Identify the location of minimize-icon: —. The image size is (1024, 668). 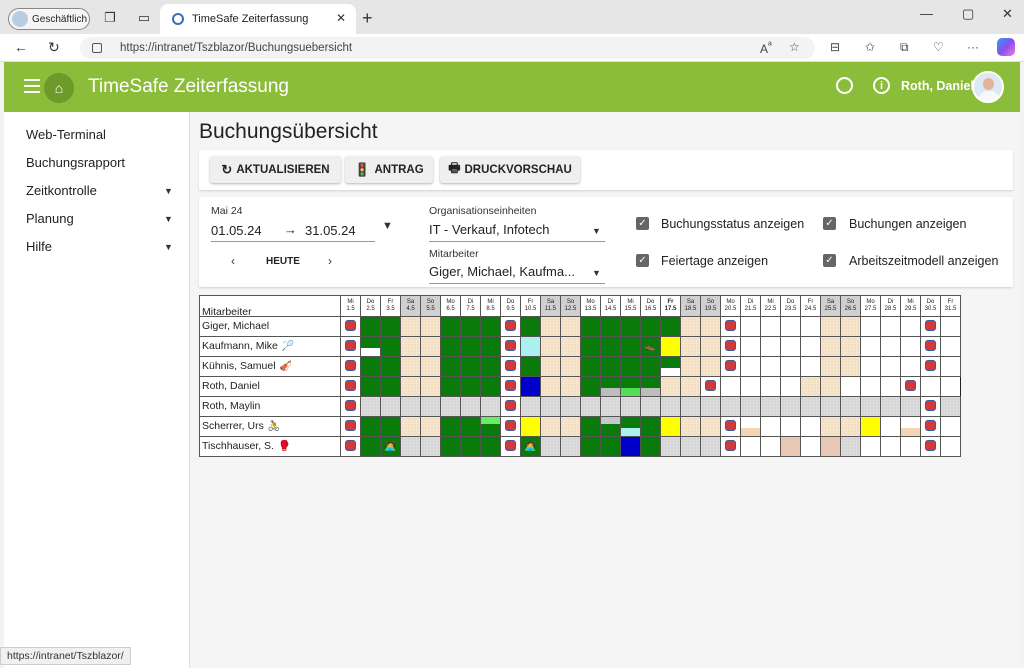
(926, 13).